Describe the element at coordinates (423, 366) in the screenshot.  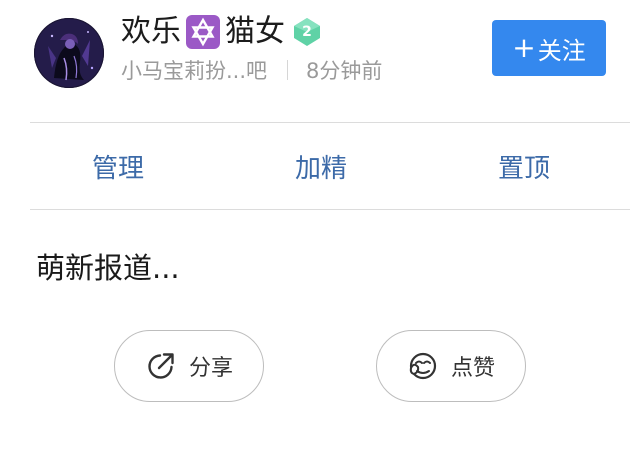
I see `like-icon` at that location.